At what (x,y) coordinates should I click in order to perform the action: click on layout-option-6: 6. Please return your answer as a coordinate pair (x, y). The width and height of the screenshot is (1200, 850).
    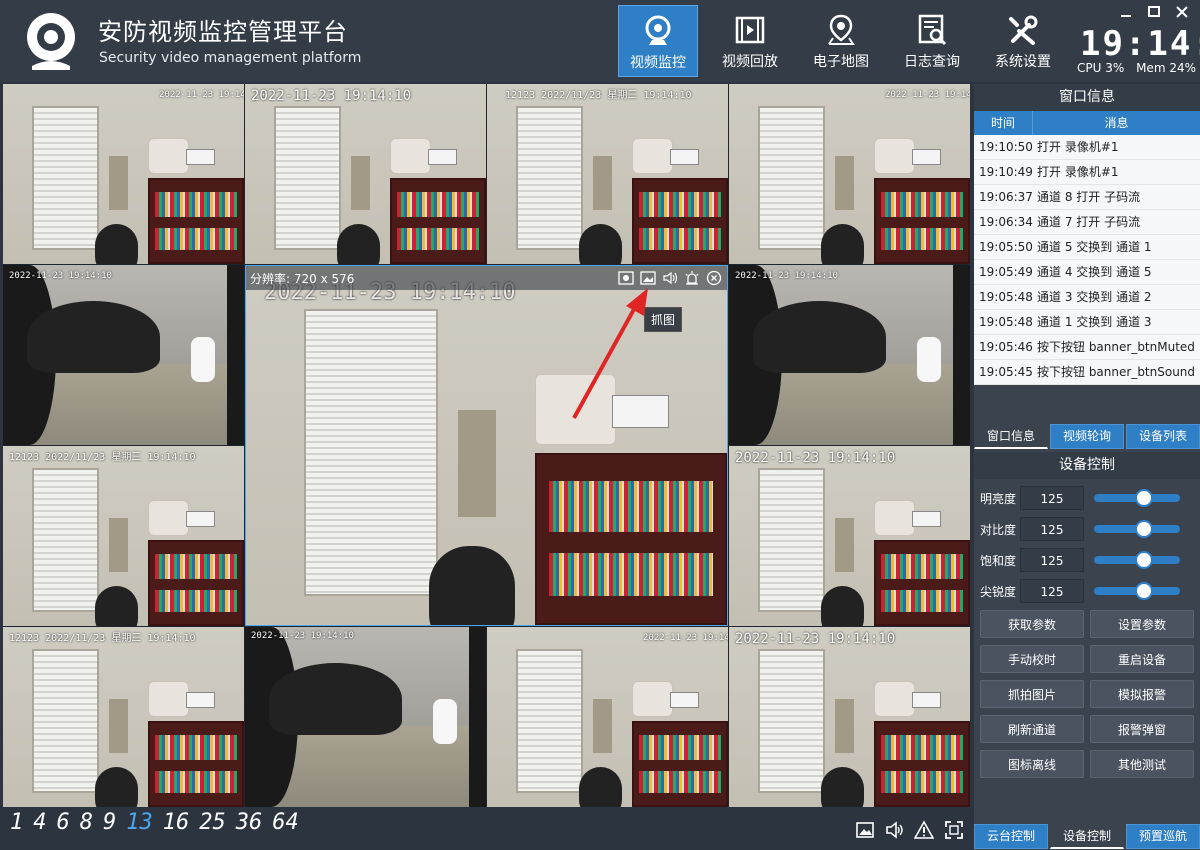
    Looking at the image, I should click on (63, 828).